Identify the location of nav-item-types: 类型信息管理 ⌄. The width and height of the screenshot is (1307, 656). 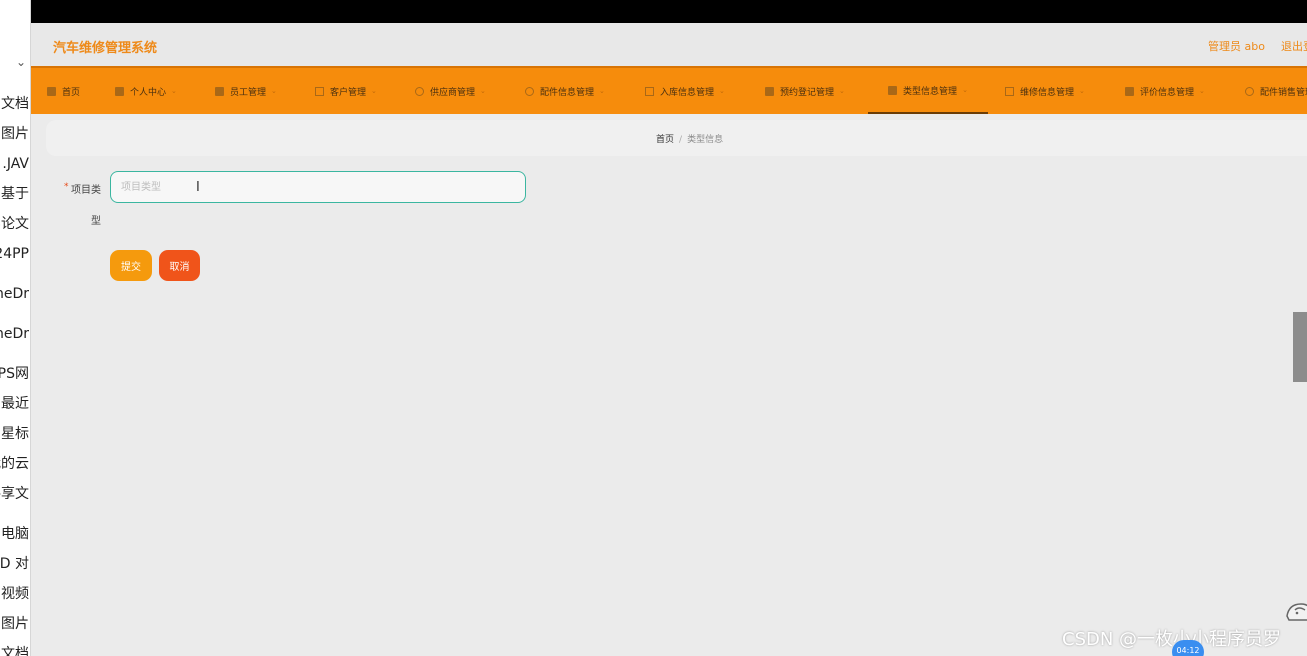
(928, 91).